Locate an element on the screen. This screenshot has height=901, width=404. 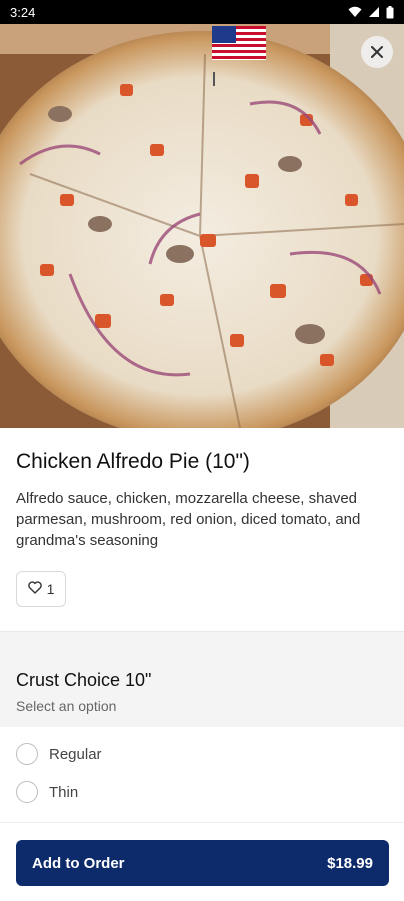
bottom-bar: Add to Order $18.99 is located at coordinates (202, 861).